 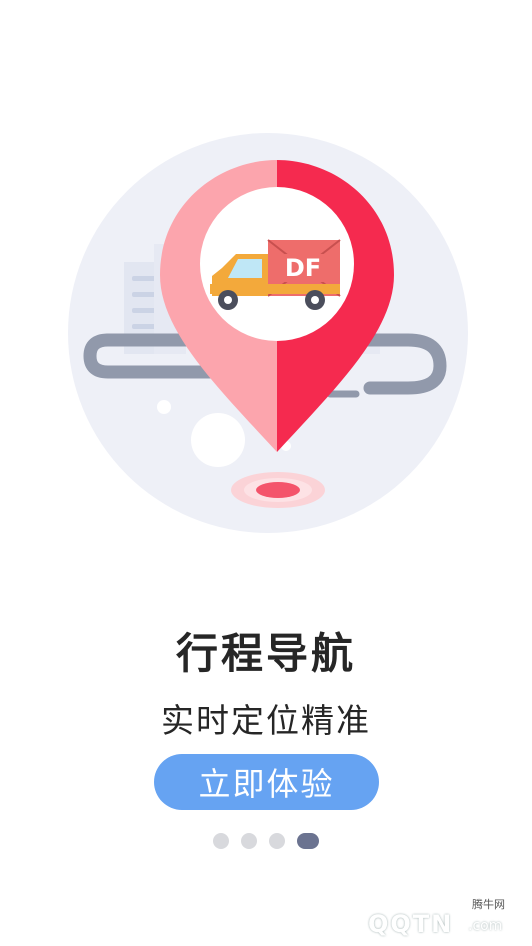 What do you see at coordinates (265, 653) in the screenshot?
I see `page-title: 行程导航` at bounding box center [265, 653].